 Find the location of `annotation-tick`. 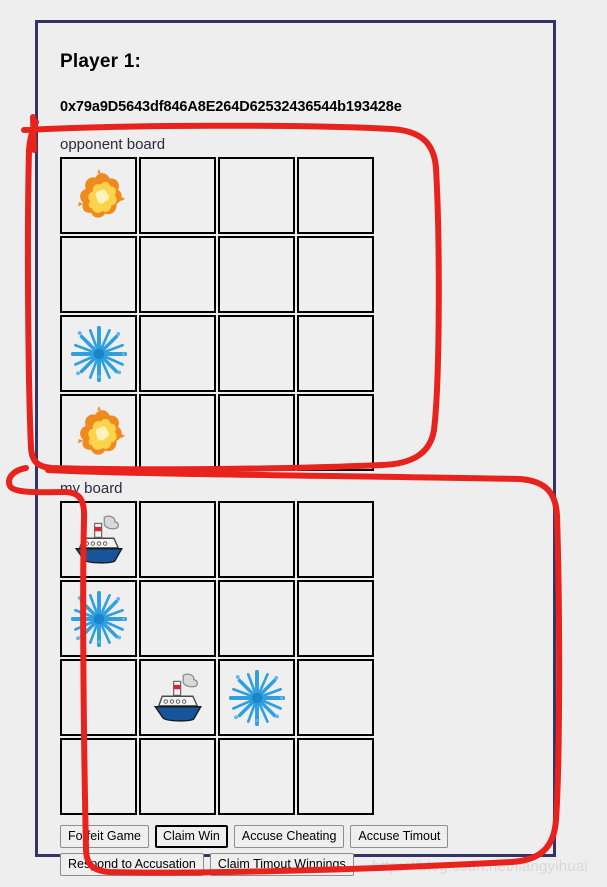

annotation-tick is located at coordinates (33, 133).